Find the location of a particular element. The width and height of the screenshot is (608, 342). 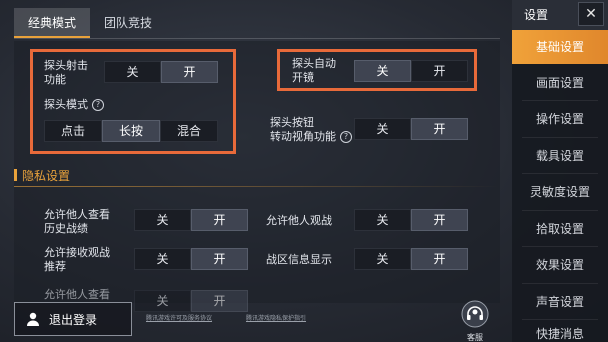

sidebar-item-quick-messages: 快捷消息 is located at coordinates (560, 331).